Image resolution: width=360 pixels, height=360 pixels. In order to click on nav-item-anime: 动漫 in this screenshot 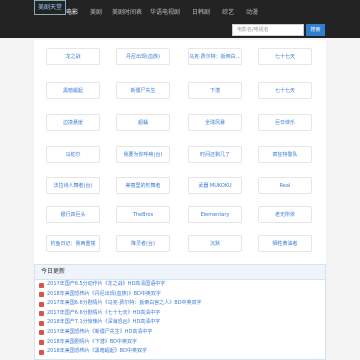, I will do `click(252, 11)`.